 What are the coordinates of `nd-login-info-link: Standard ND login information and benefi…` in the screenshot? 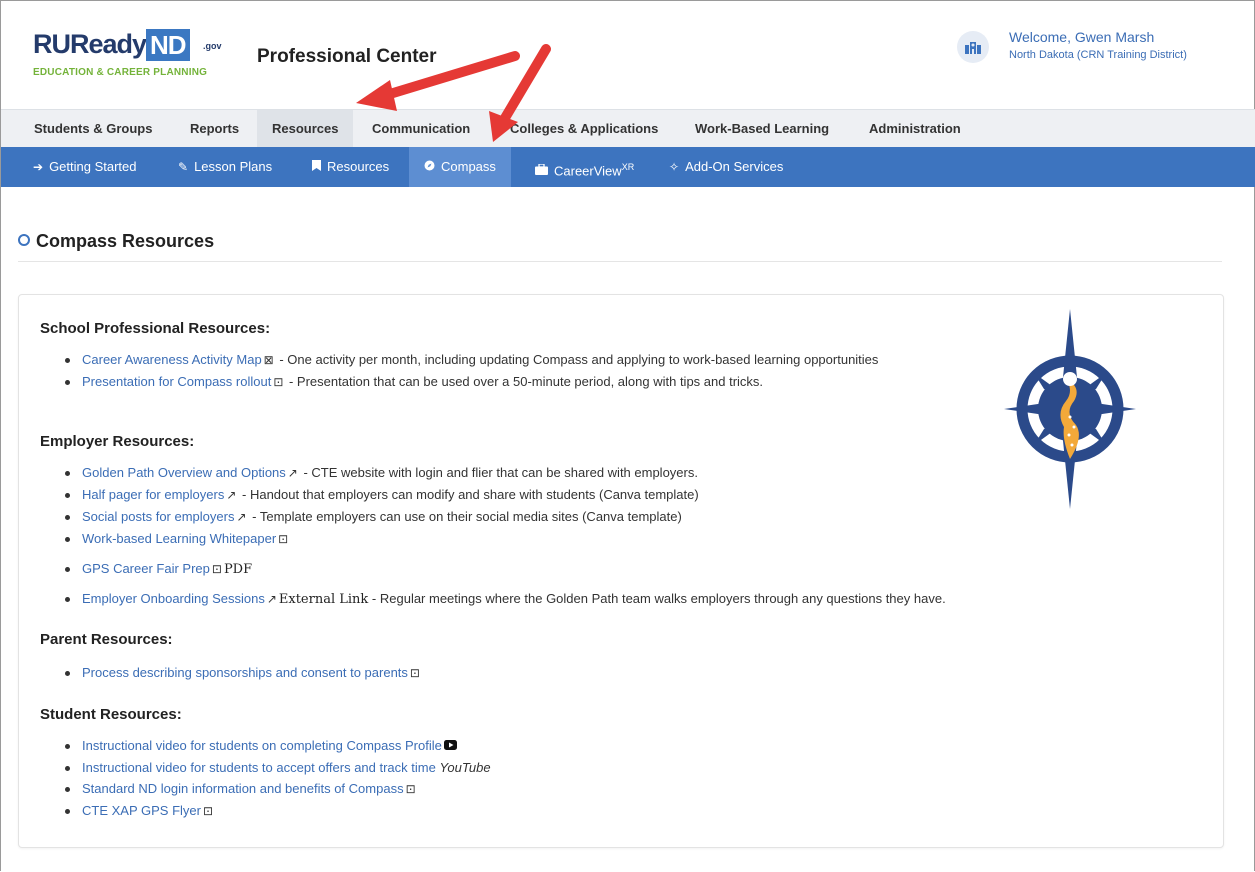 It's located at (243, 788).